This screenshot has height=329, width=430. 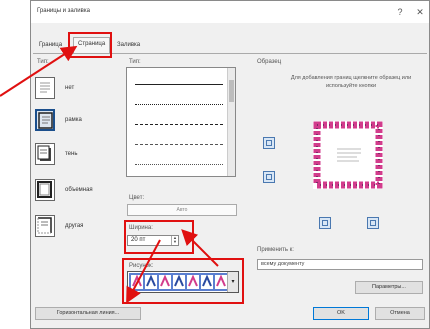 I want to click on arrow-to-width, so click(x=200, y=248).